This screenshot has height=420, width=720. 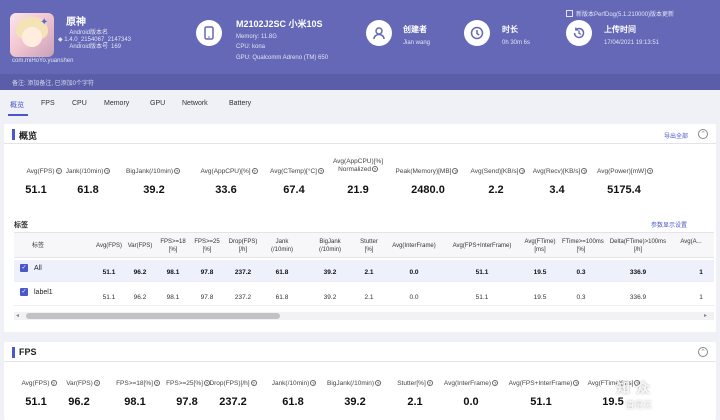 What do you see at coordinates (157, 103) in the screenshot?
I see `tab-gpu: GPU` at bounding box center [157, 103].